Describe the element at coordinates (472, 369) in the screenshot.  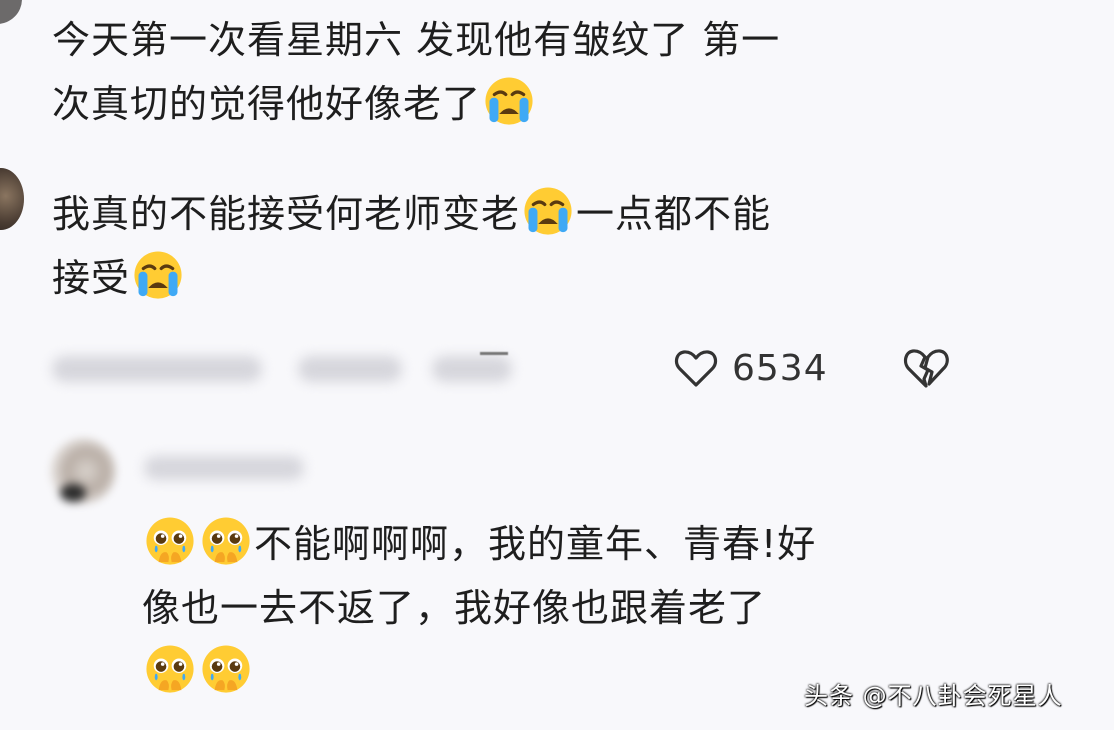
I see `blurred-reply-button` at that location.